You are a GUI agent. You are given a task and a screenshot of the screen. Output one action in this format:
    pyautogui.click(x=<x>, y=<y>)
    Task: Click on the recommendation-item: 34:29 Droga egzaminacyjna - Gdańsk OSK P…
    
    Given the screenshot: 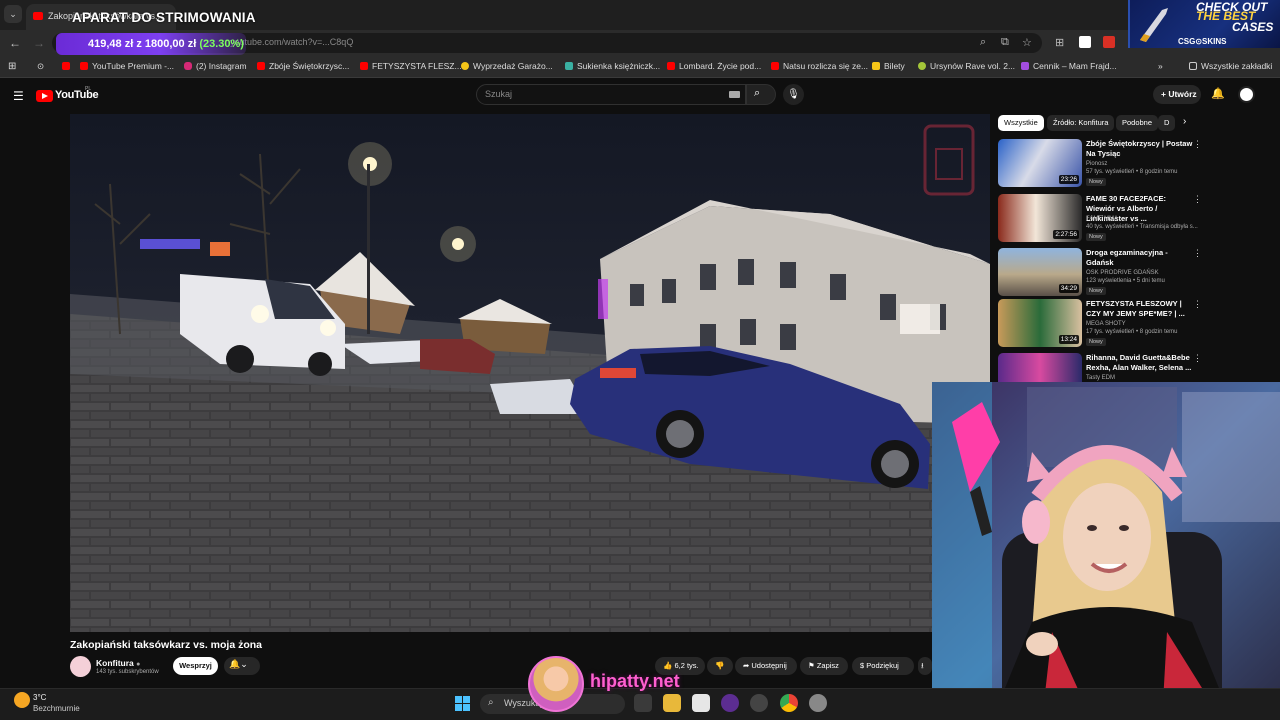 What is the action you would take?
    pyautogui.click(x=1100, y=272)
    